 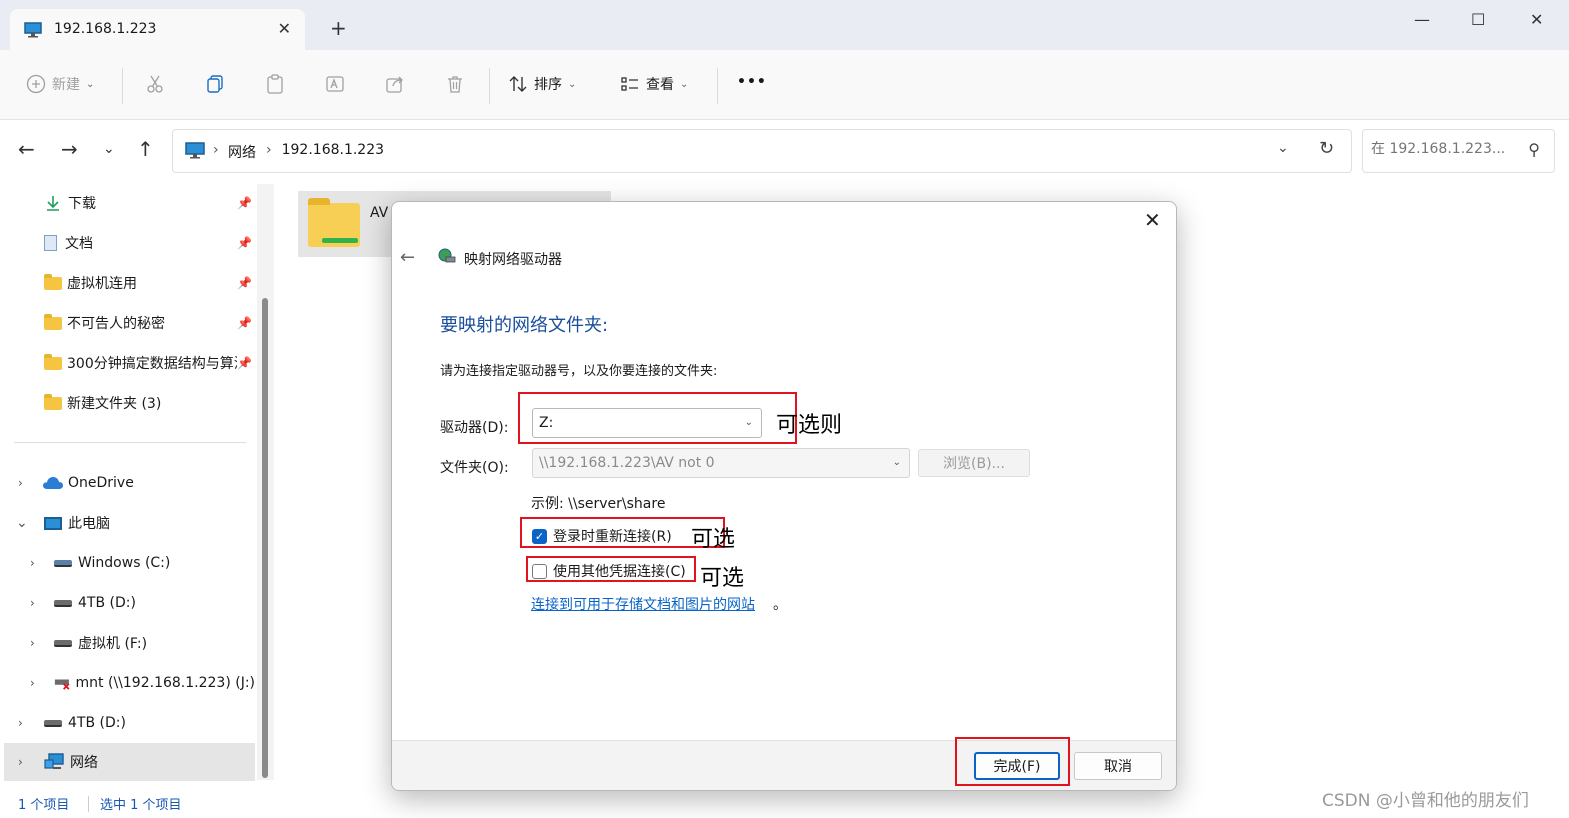 What do you see at coordinates (148, 283) in the screenshot?
I see `sidebar-item-folder: 虚拟机连用 📌` at bounding box center [148, 283].